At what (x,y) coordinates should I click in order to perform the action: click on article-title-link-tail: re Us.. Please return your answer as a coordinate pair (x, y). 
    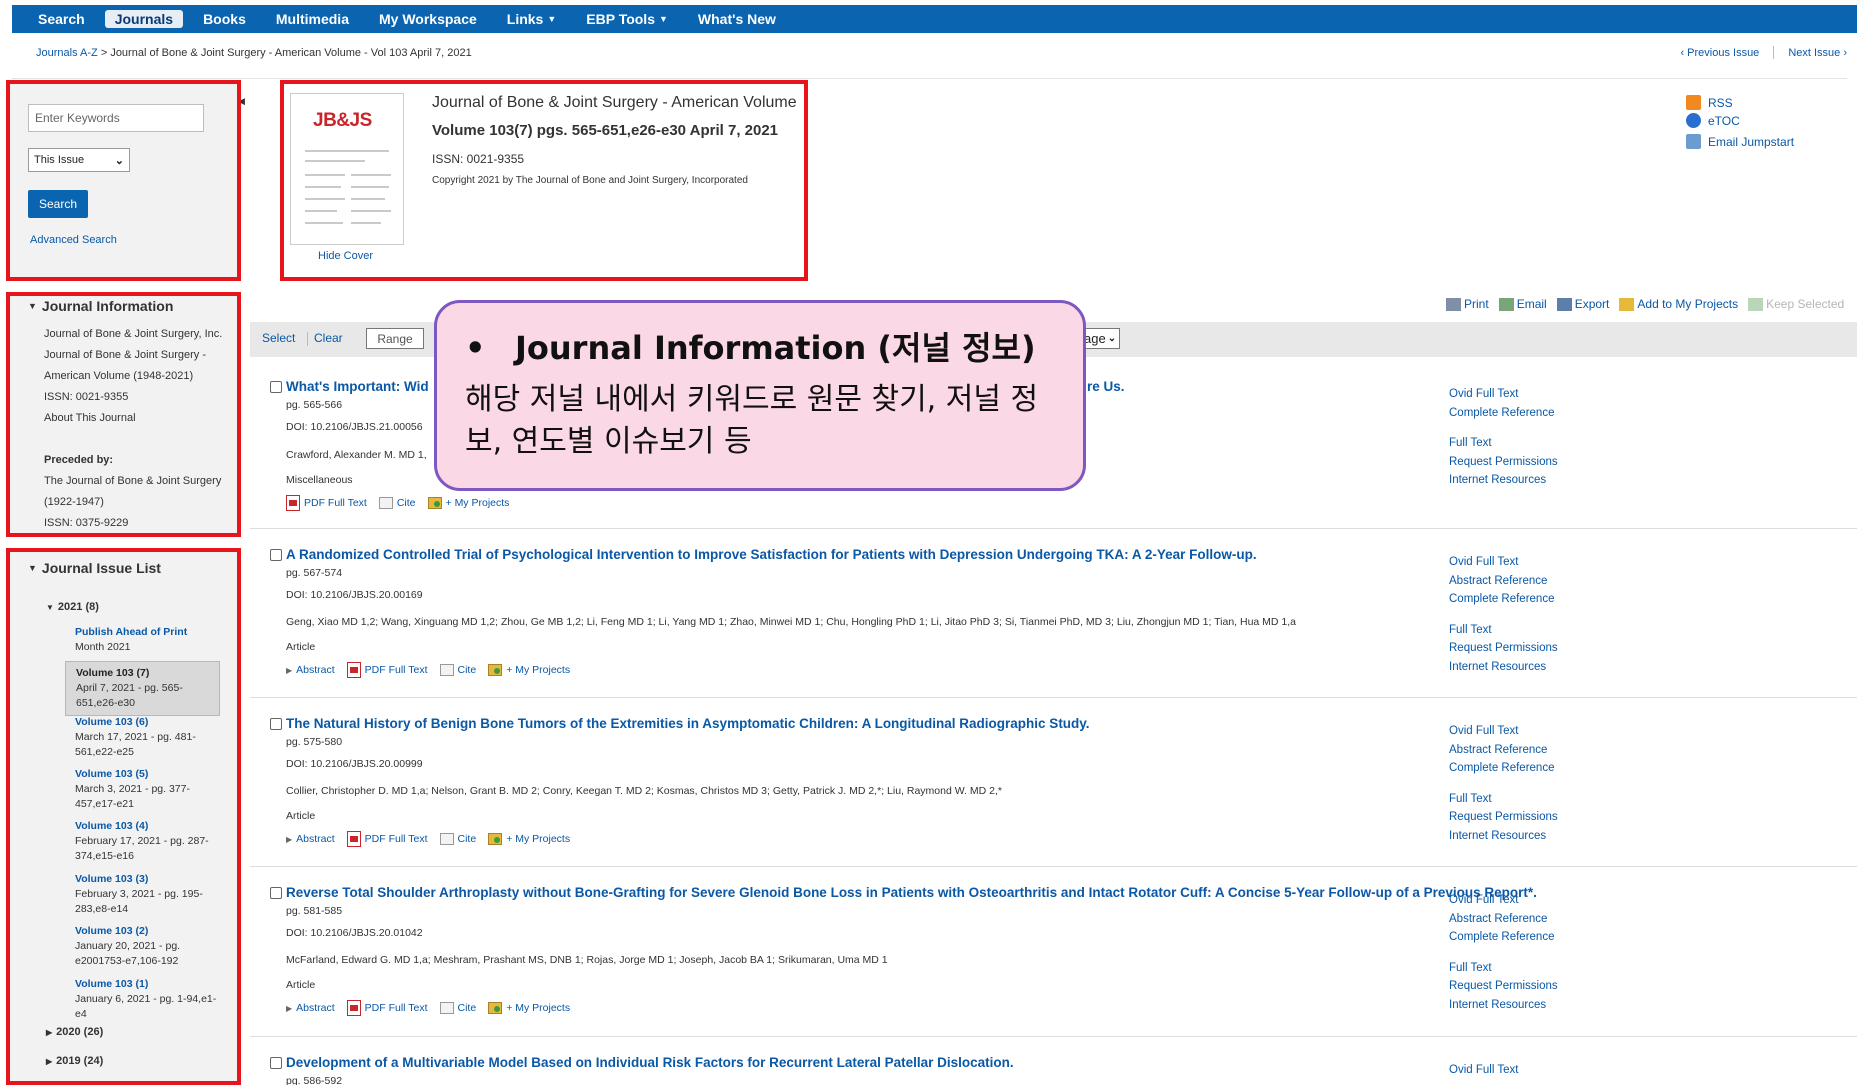
    Looking at the image, I should click on (1106, 386).